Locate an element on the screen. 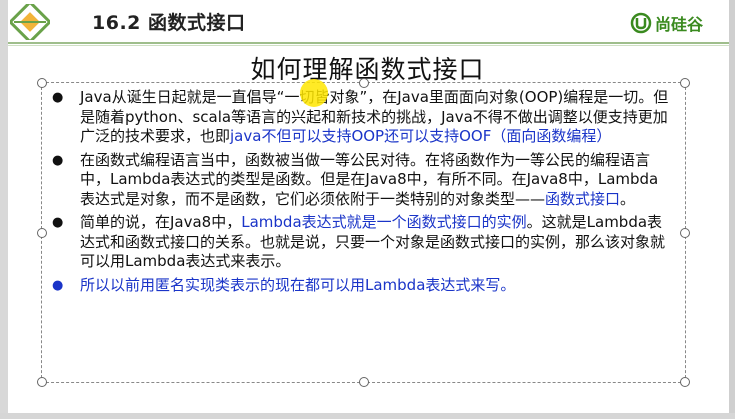 The height and width of the screenshot is (419, 735). brand-logo: 尚硅谷 is located at coordinates (666, 23).